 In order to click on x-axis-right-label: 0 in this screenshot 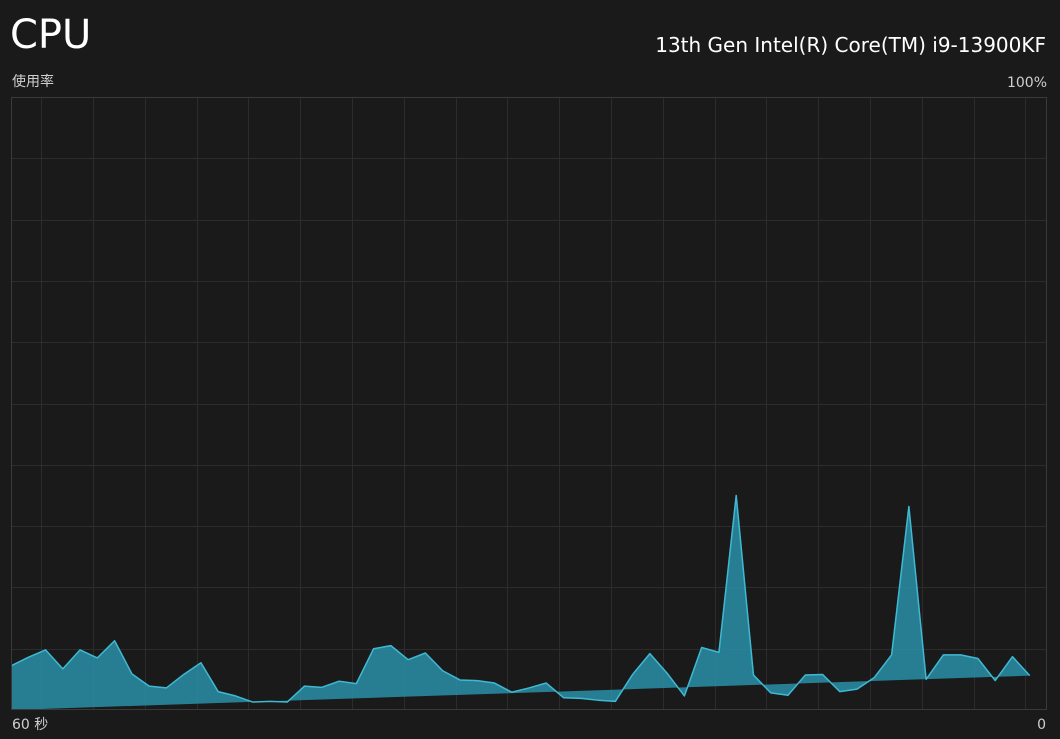, I will do `click(1041, 725)`.